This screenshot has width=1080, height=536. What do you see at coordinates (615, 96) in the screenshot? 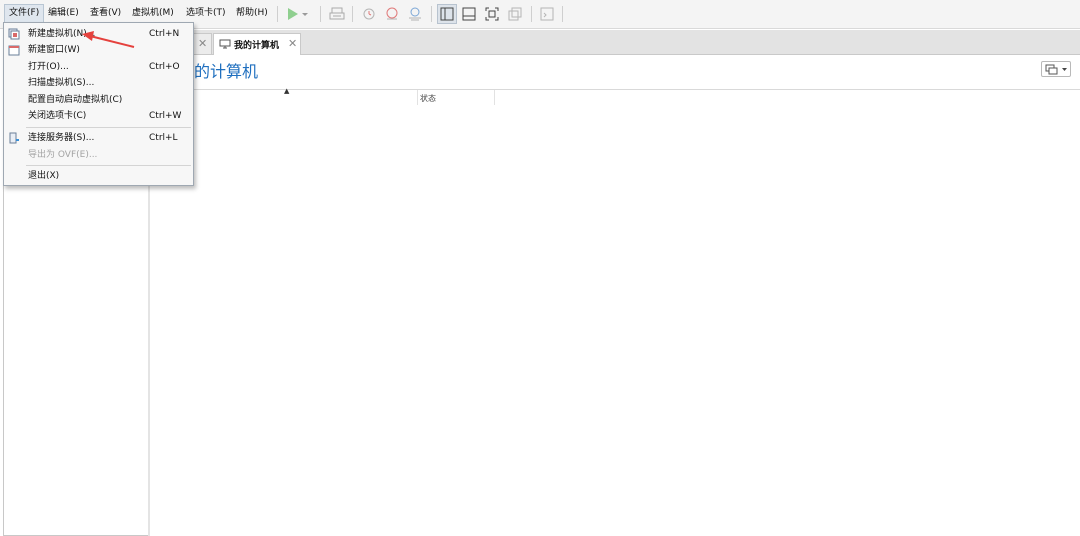
I see `column-header-row: ▲ 状态` at bounding box center [615, 96].